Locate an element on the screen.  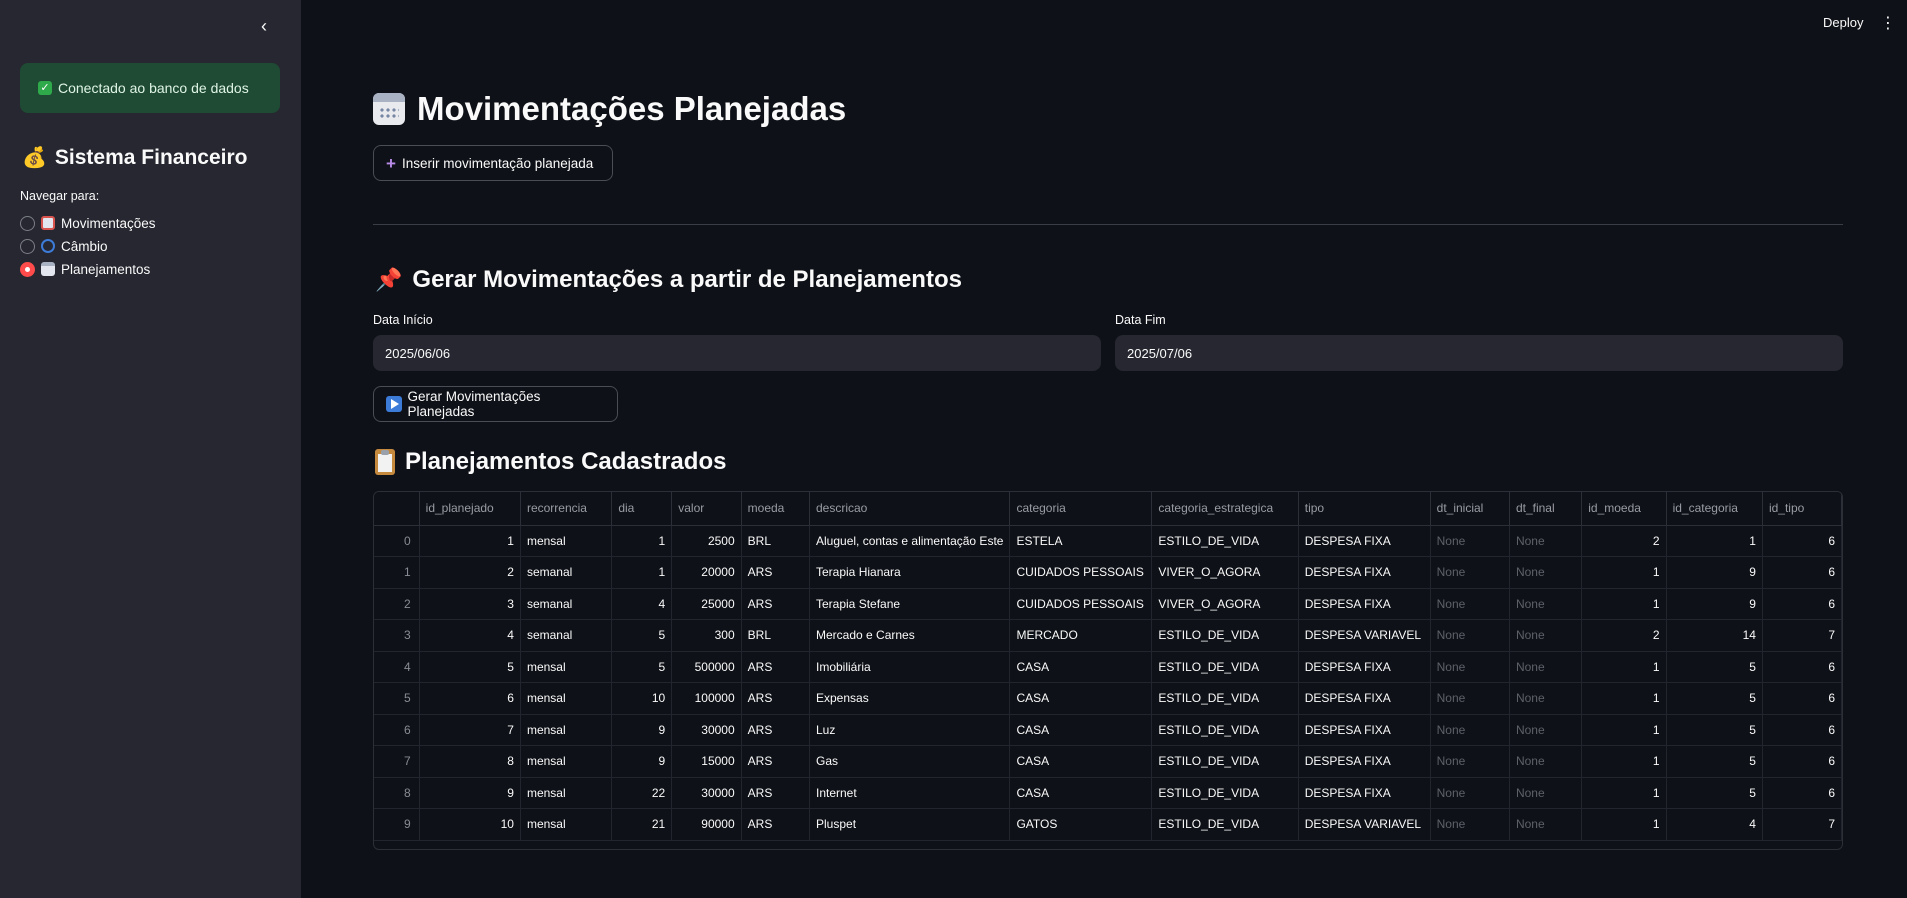
row-index: 1 is located at coordinates (397, 572).